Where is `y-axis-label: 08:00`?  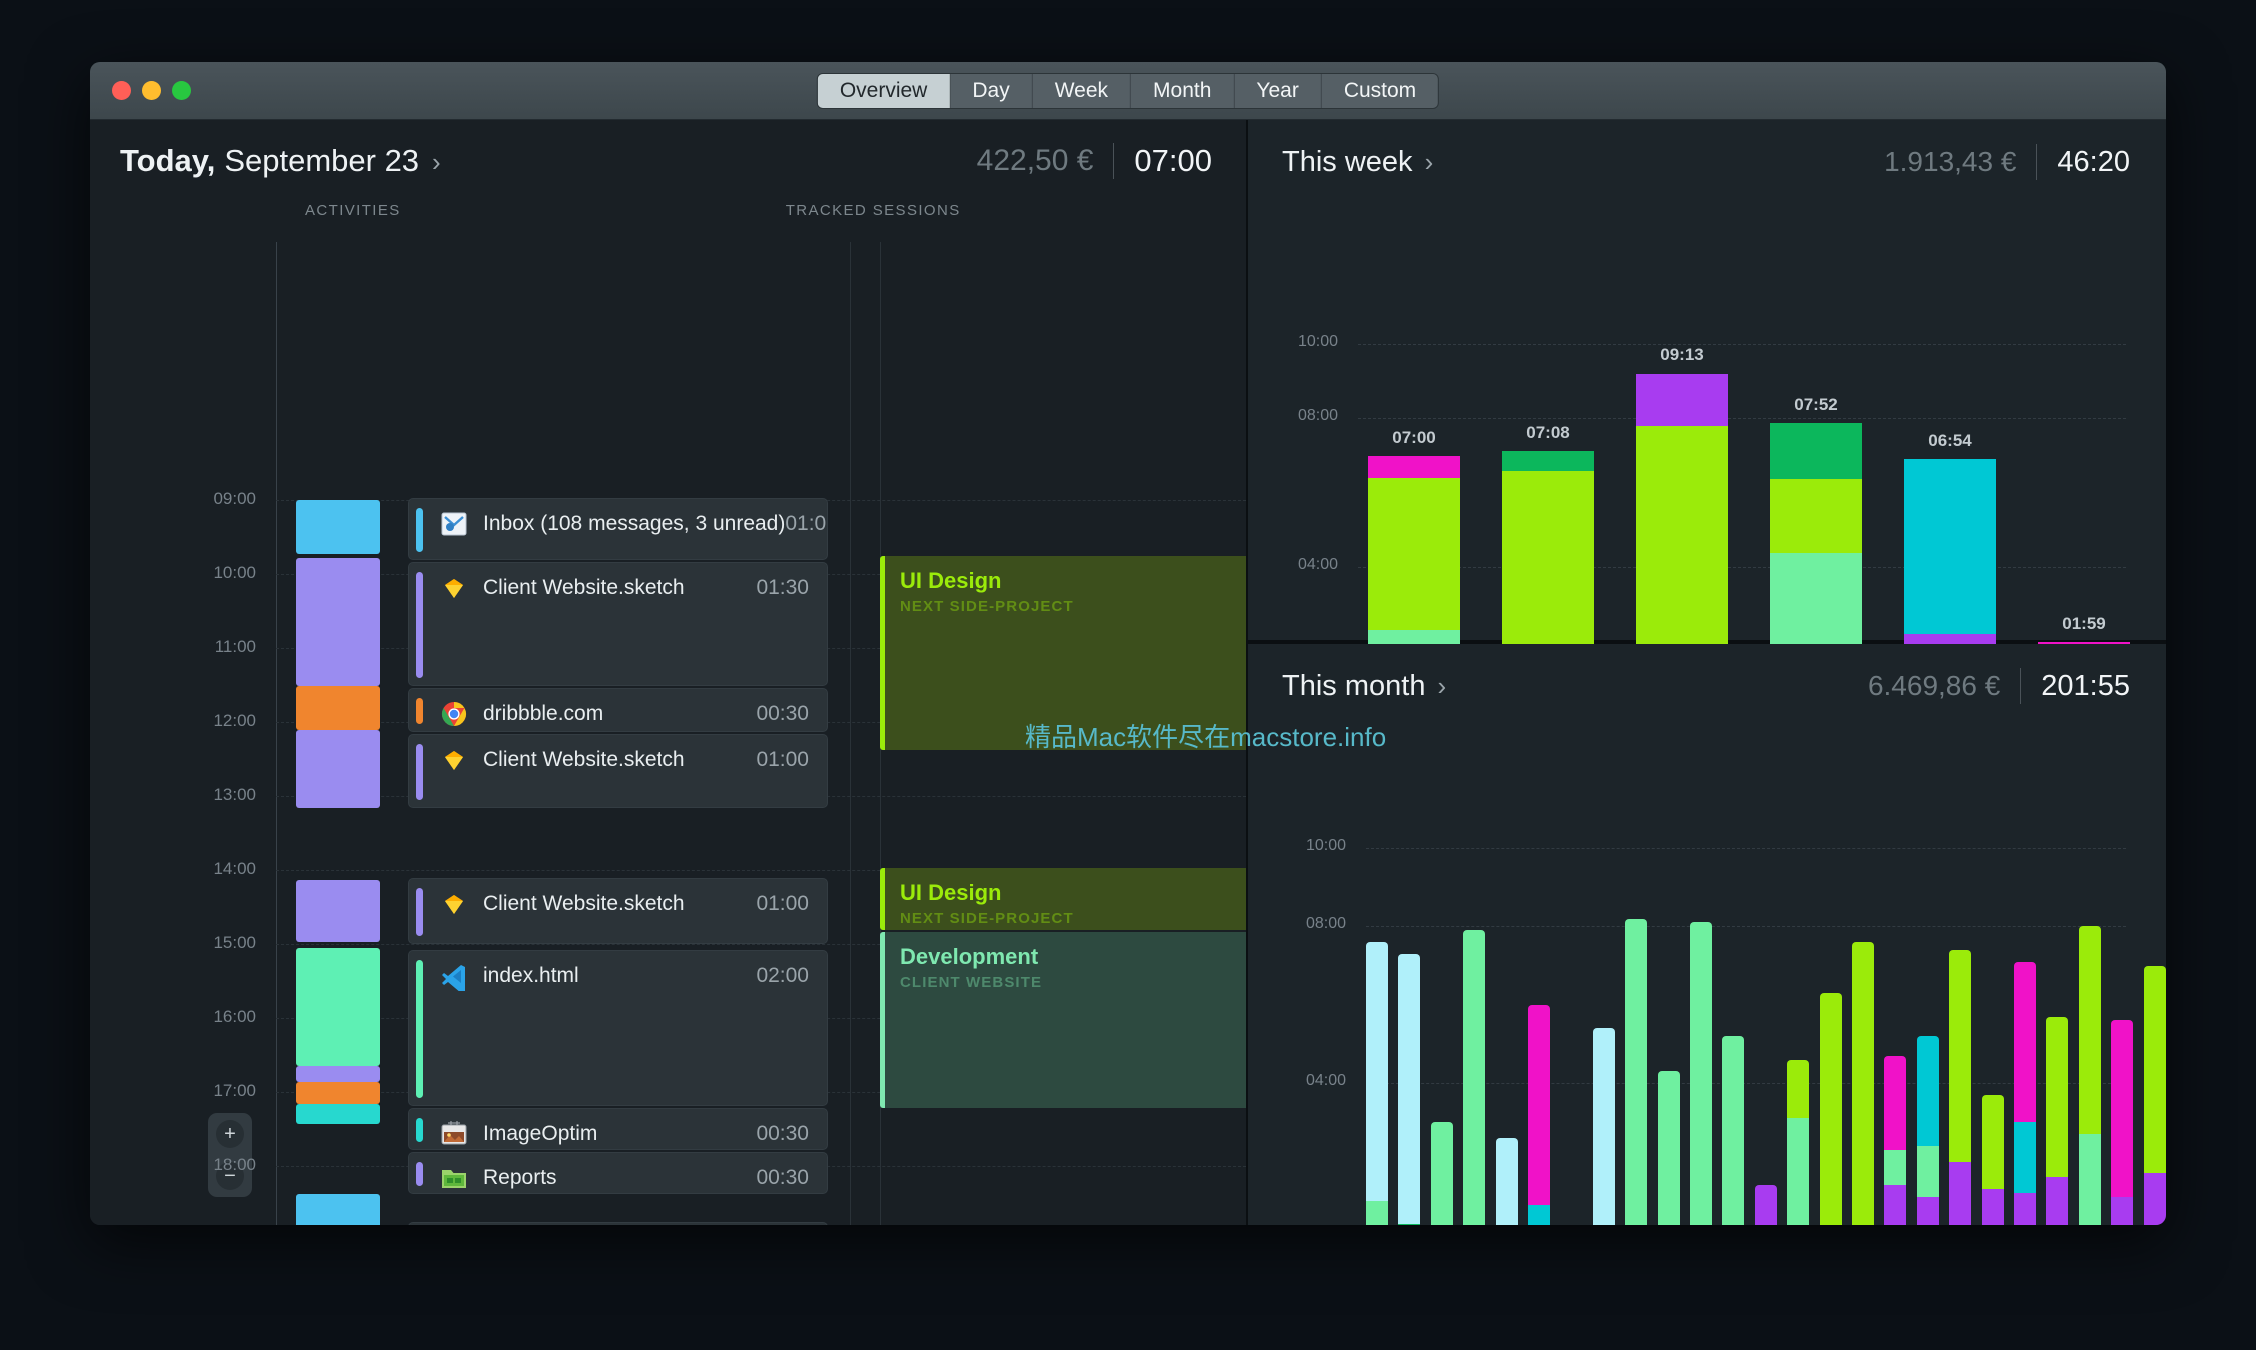 y-axis-label: 08:00 is located at coordinates (1317, 416).